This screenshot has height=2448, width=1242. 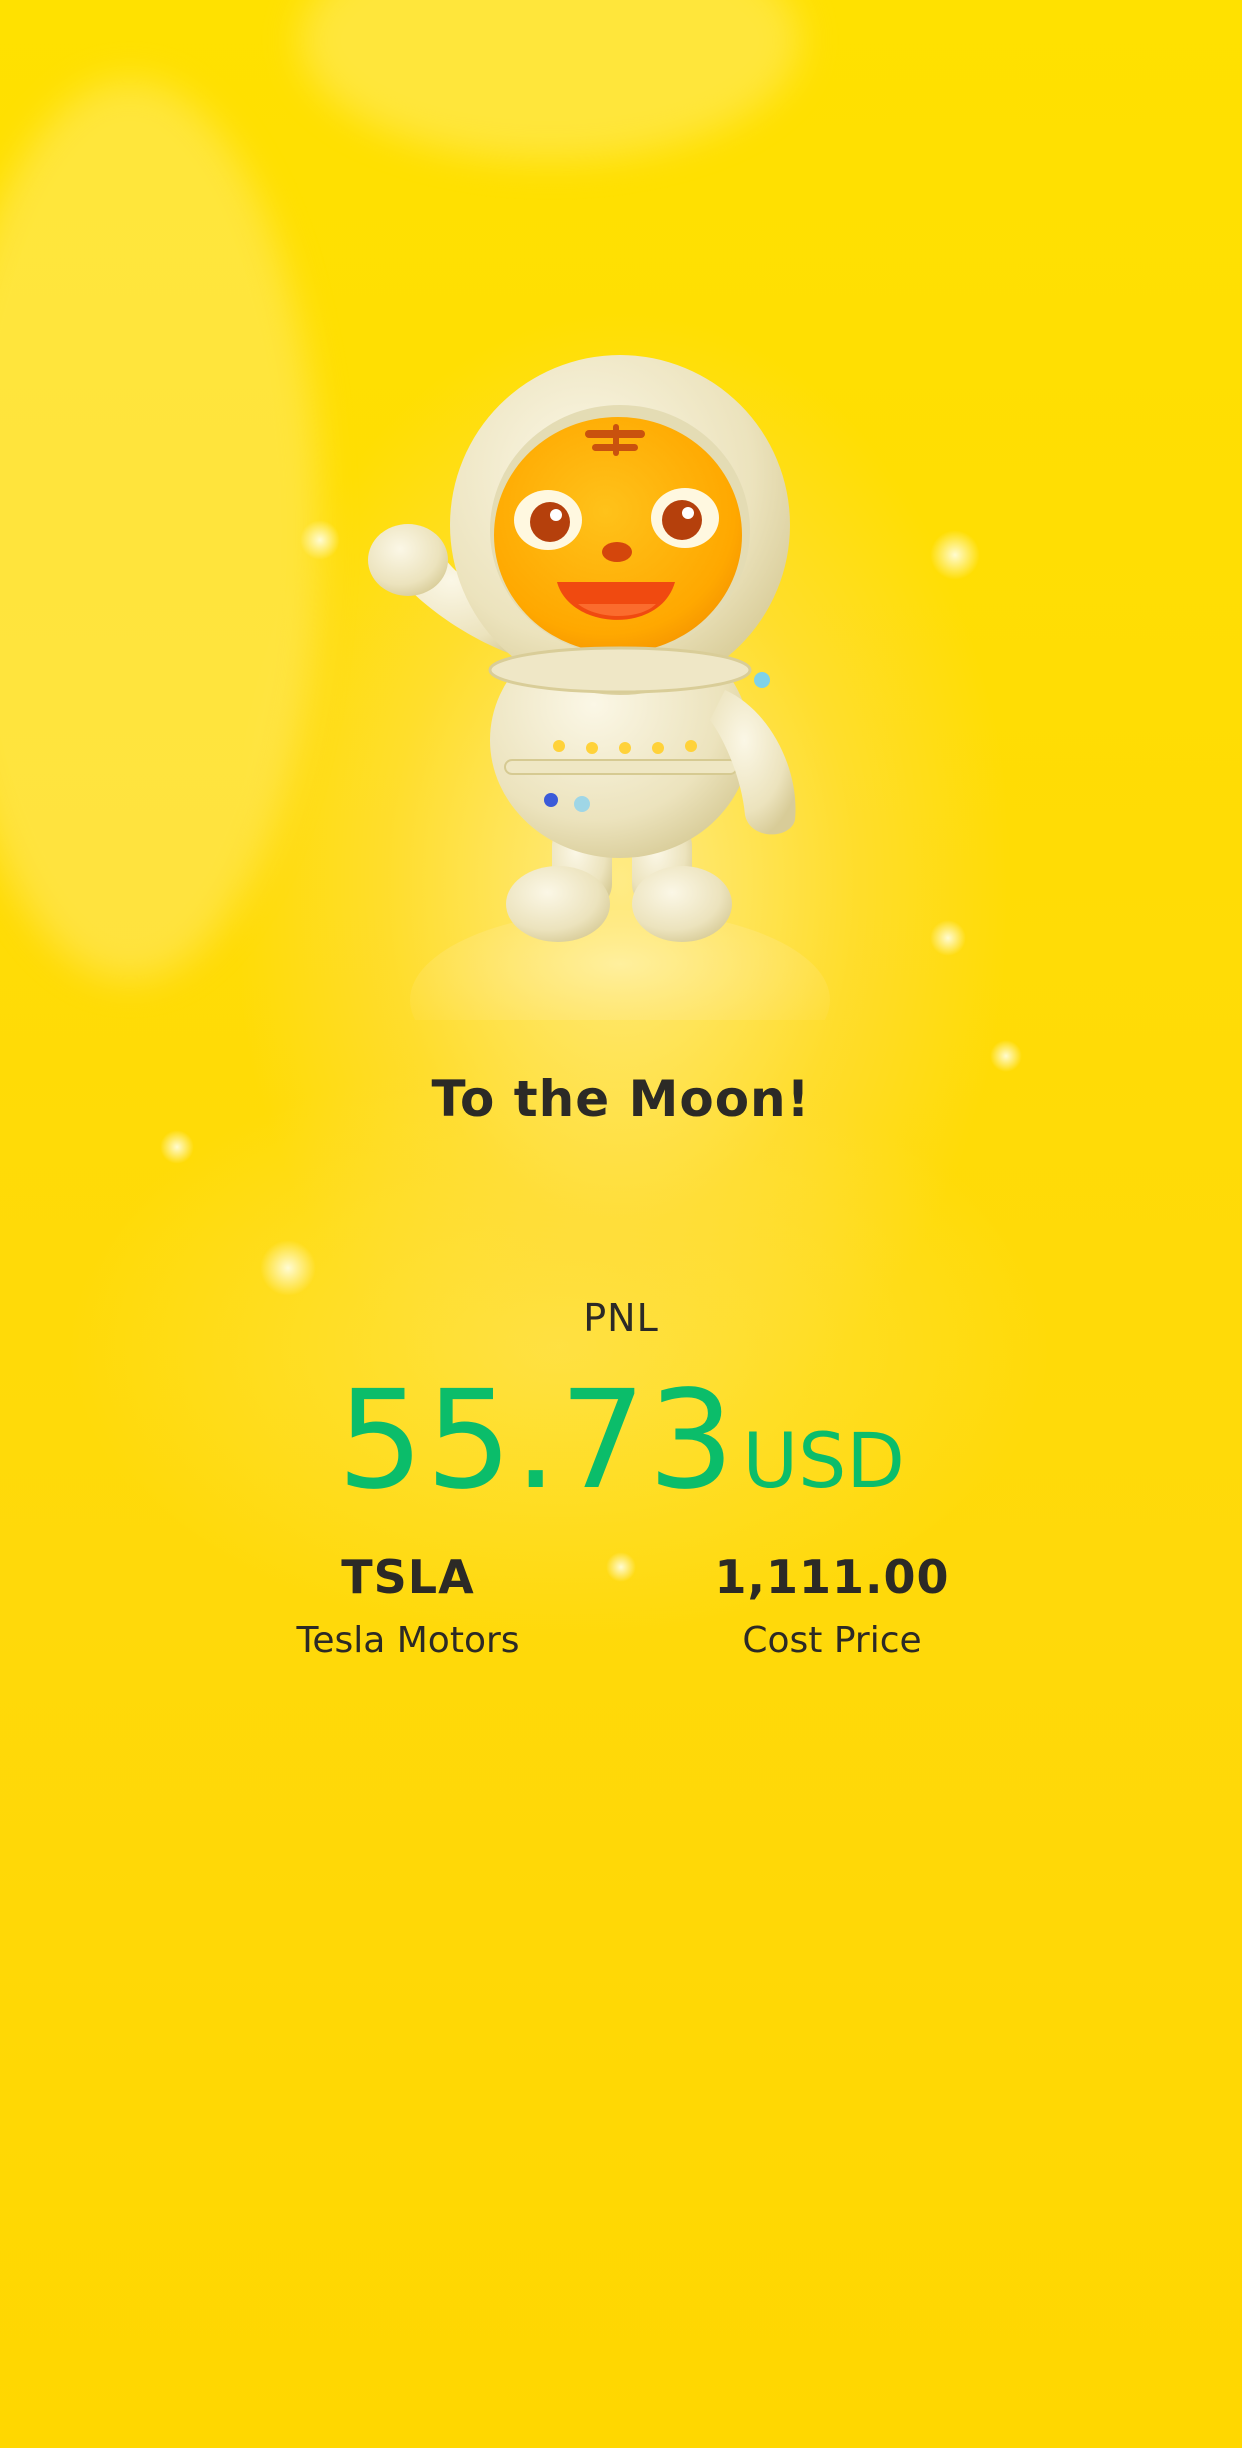 I want to click on stock-symbol: TSLA, so click(x=408, y=1577).